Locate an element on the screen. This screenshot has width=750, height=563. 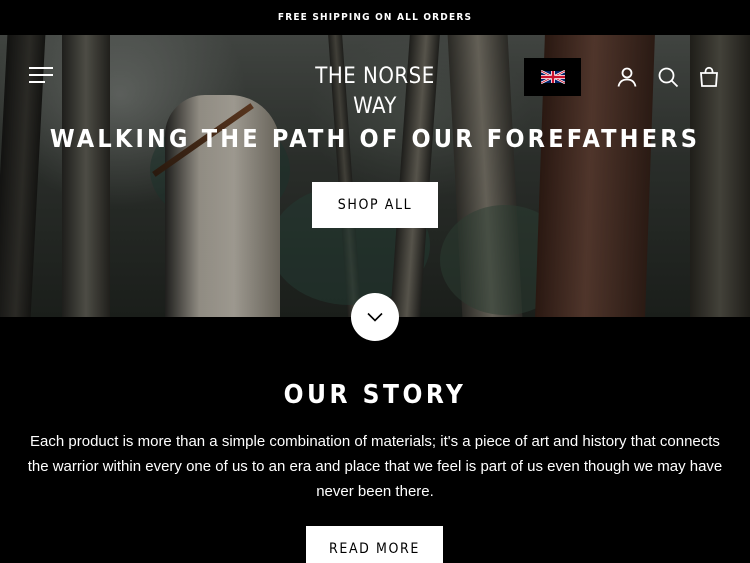
hero-title: WALKING THE PATH OF OUR FOREFATHERS is located at coordinates (375, 138).